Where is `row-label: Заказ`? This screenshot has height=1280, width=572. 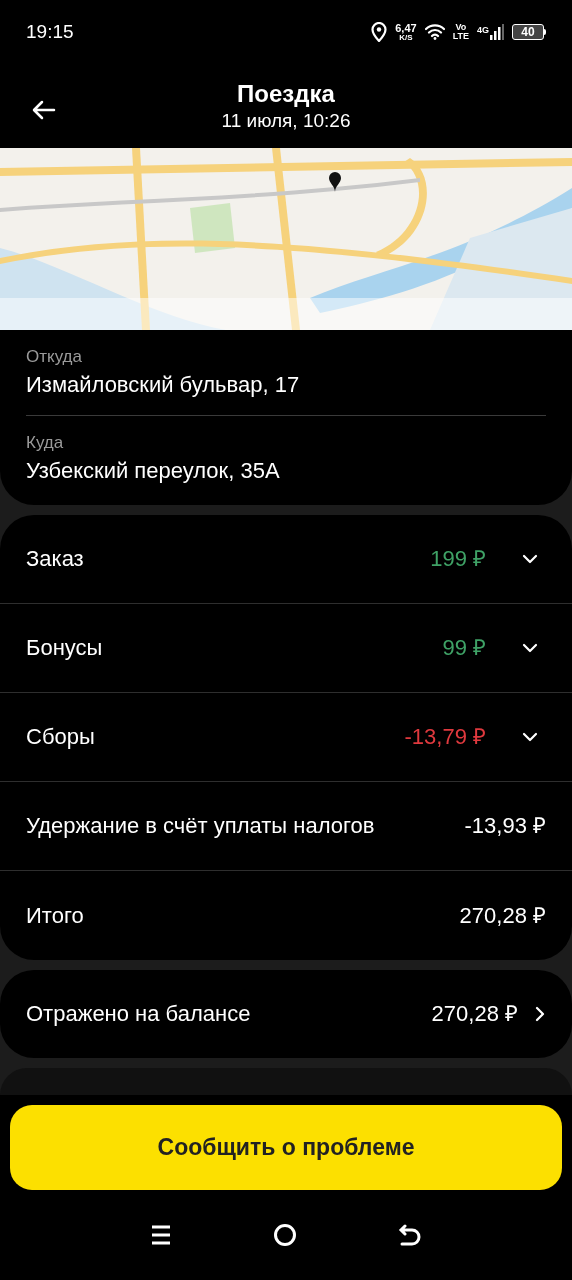
row-label: Заказ is located at coordinates (55, 559).